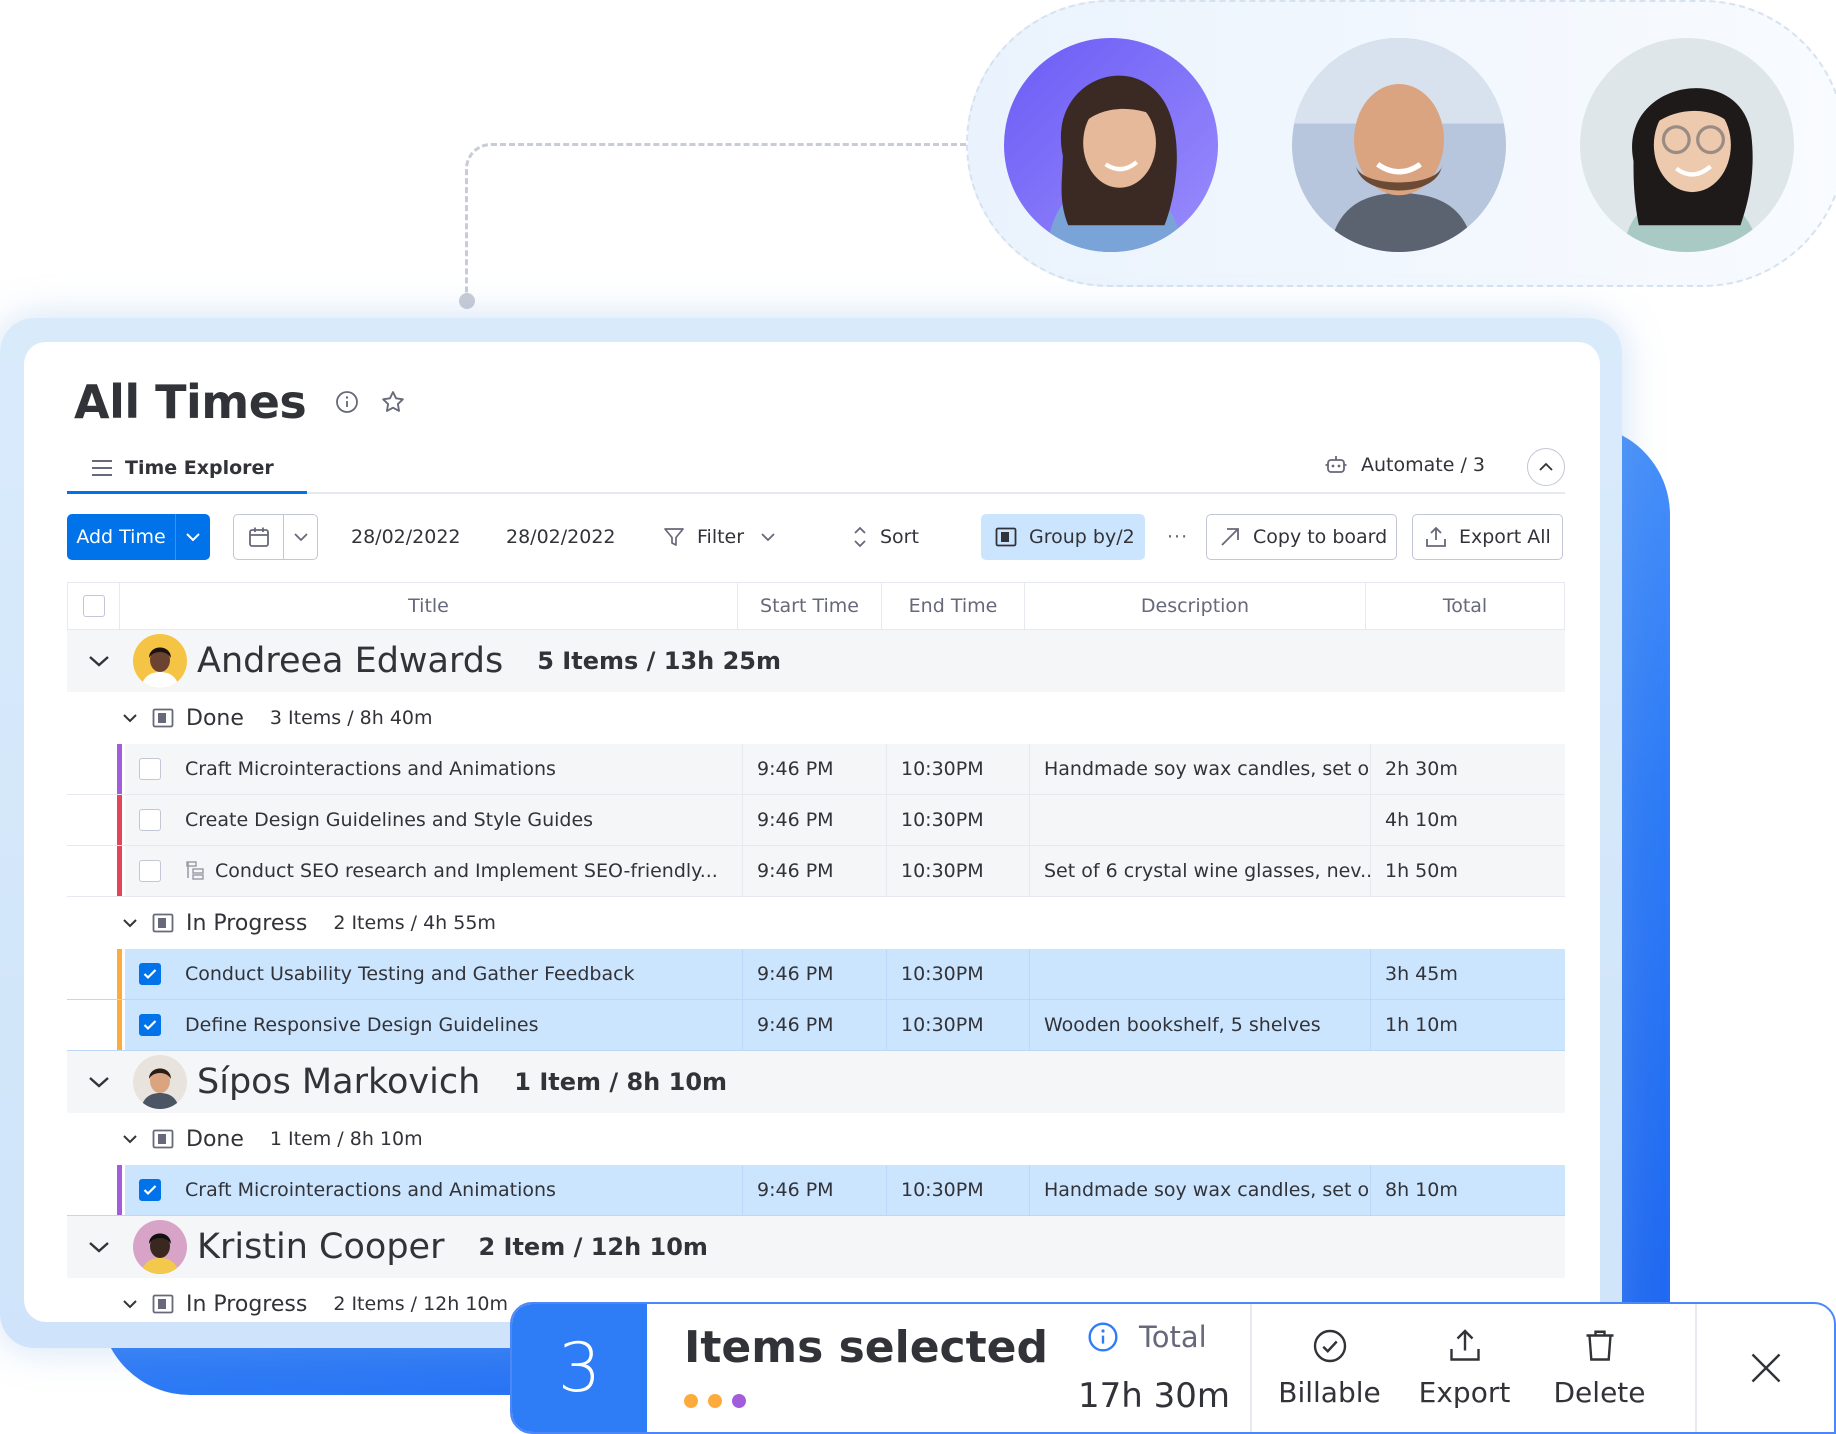 The width and height of the screenshot is (1836, 1434). Describe the element at coordinates (816, 661) in the screenshot. I see `person-group-header: Andreea Edwards 5 Items / 13h 25m` at that location.